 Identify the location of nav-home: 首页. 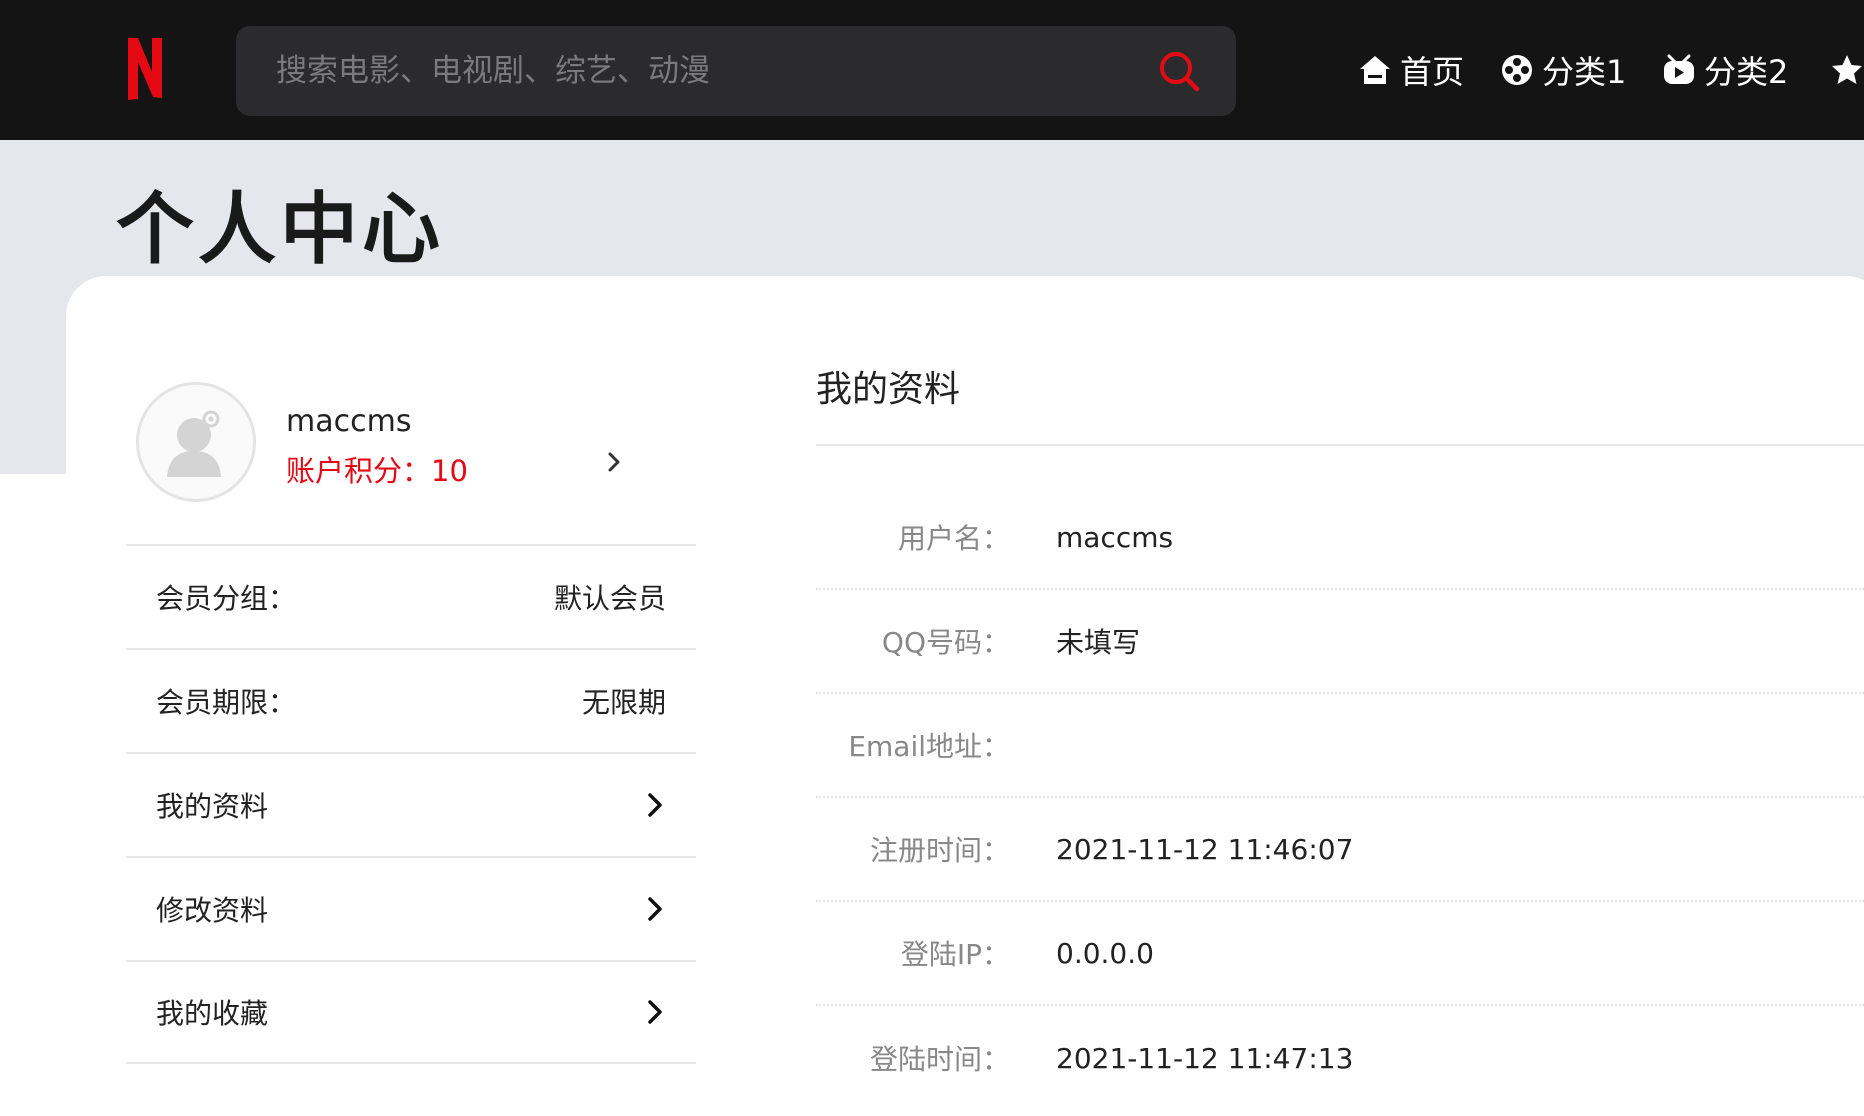
(1411, 70).